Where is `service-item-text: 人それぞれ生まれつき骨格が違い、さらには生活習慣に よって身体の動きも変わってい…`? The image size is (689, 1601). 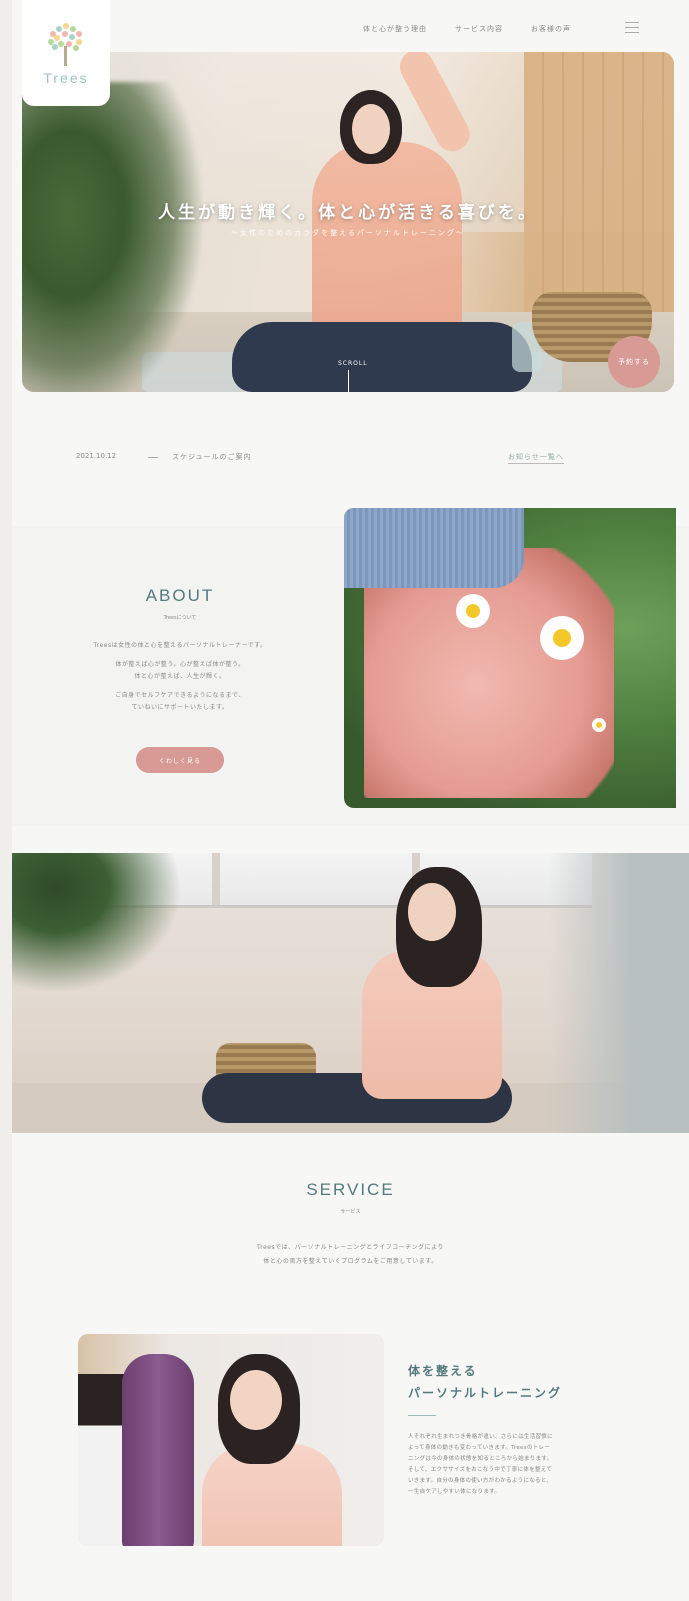
service-item-text: 人それぞれ生まれつき骨格が違い、さらには生活習慣に よって身体の動きも変わってい… is located at coordinates (506, 1465).